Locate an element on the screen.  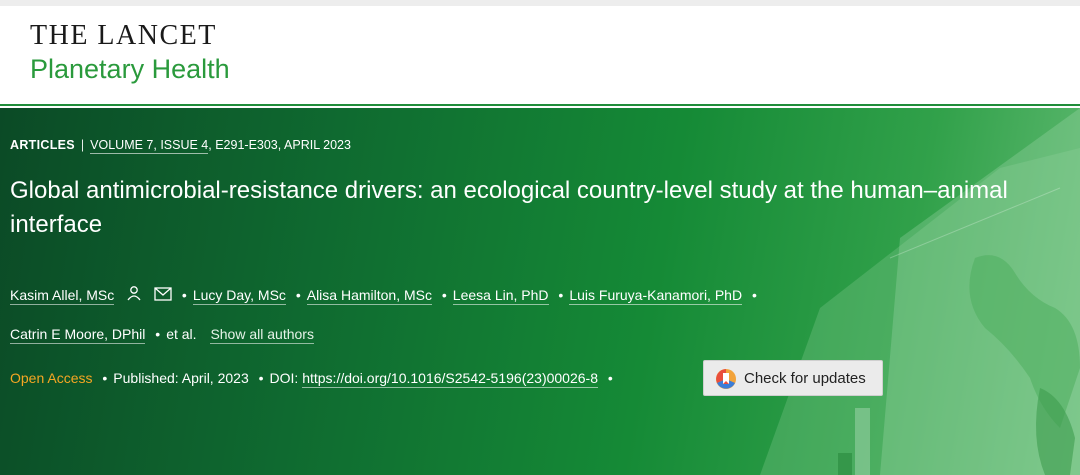
check-updates-icon is located at coordinates (726, 381).